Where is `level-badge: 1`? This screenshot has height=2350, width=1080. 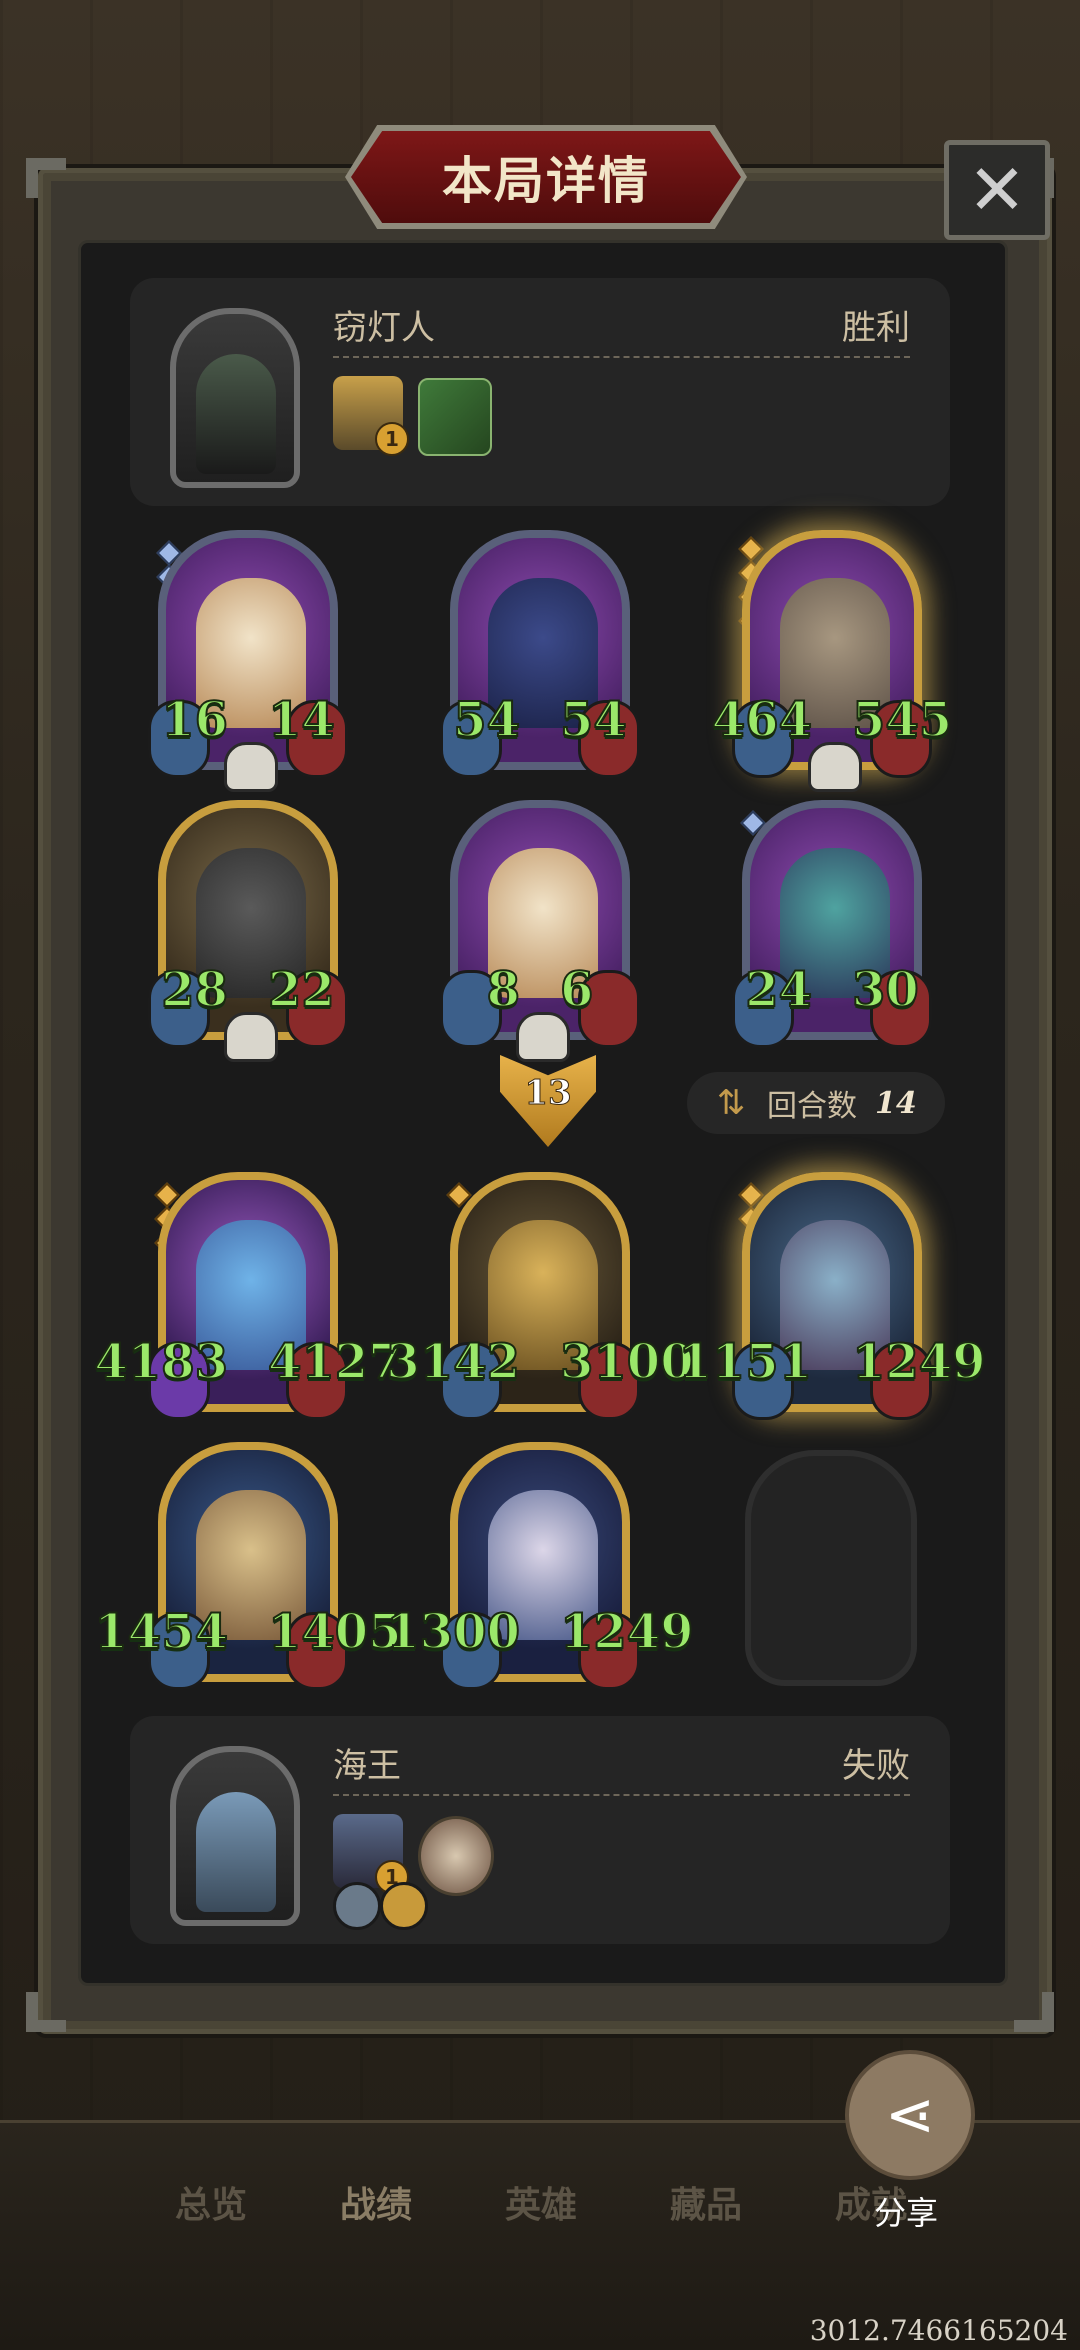
level-badge: 1 is located at coordinates (392, 439).